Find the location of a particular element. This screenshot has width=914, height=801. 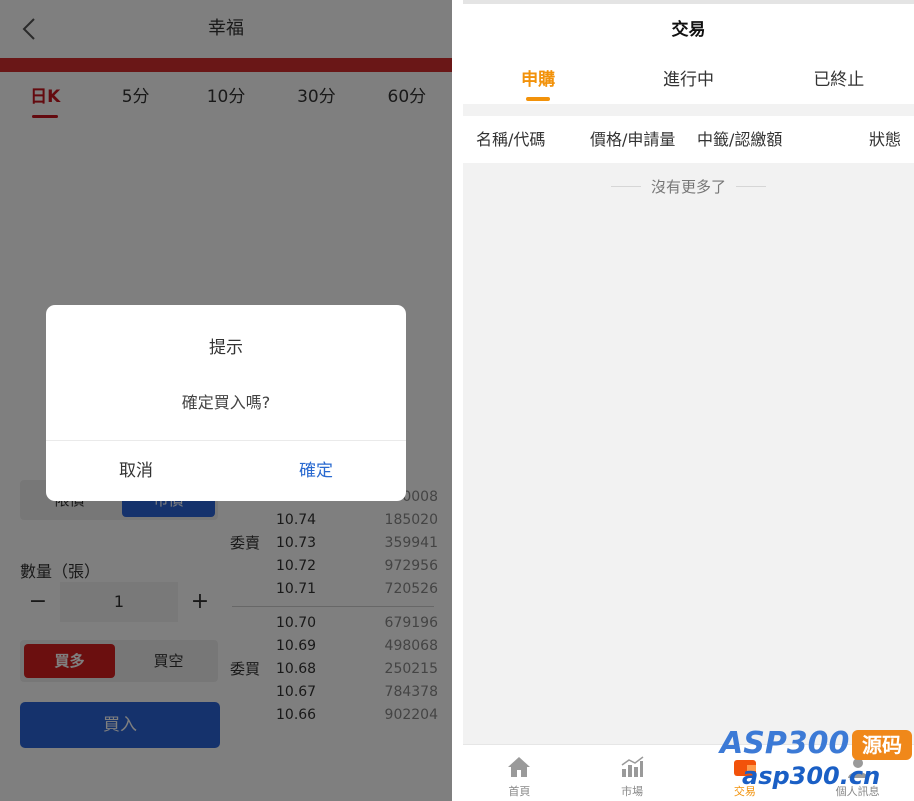

trade-tabs: 申購 進行中 已終止 is located at coordinates (688, 80).